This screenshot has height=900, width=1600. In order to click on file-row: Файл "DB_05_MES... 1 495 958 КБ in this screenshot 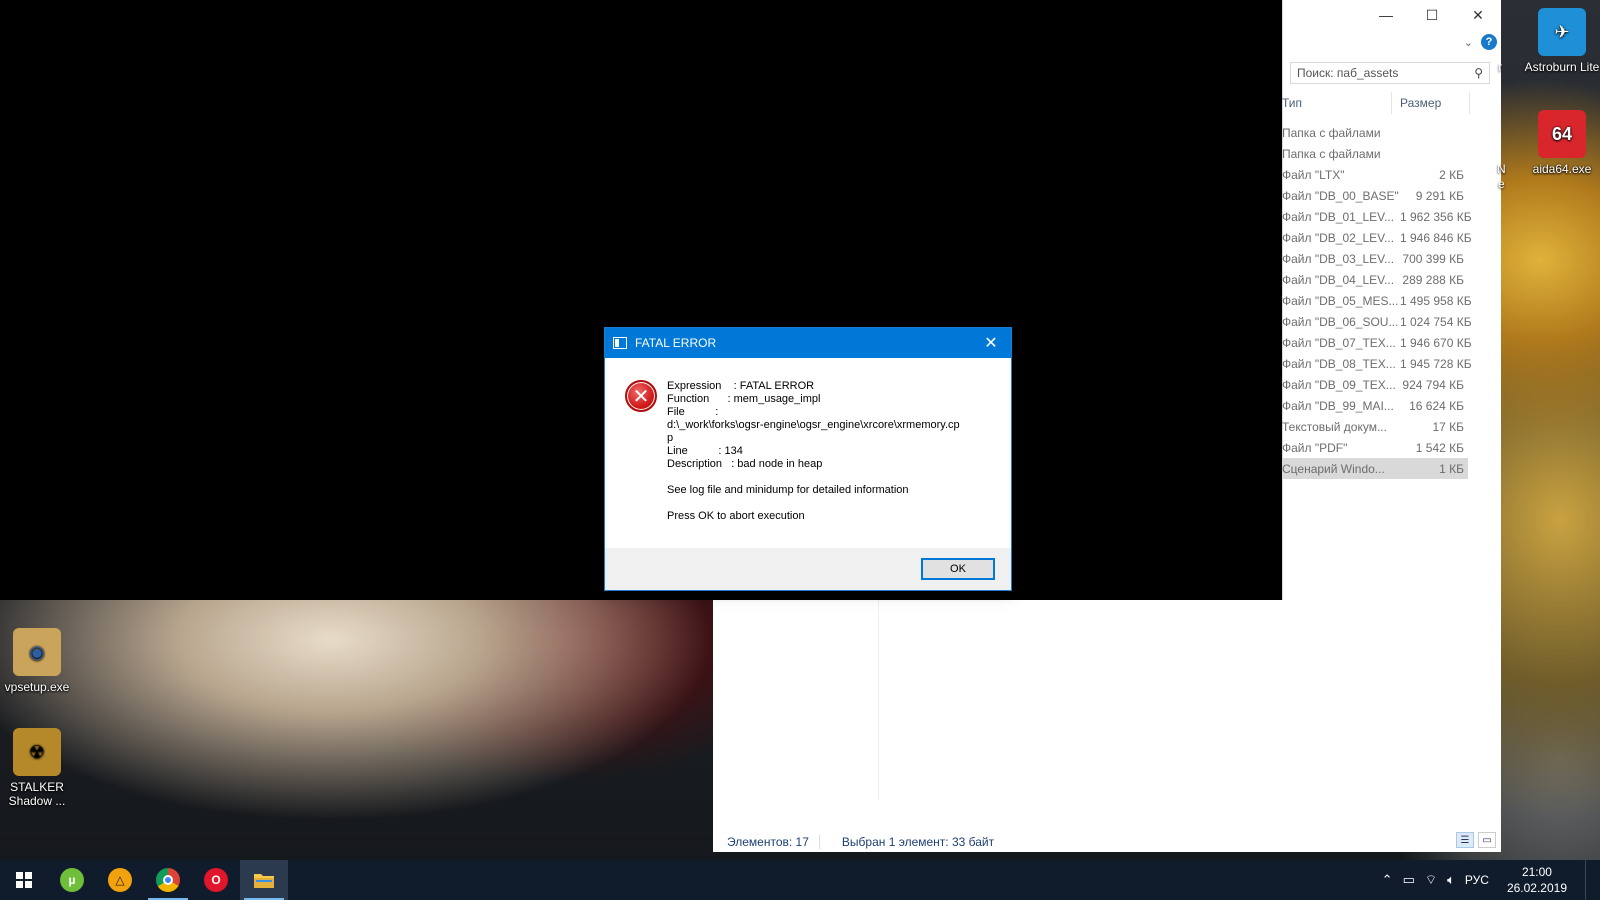, I will do `click(1377, 300)`.